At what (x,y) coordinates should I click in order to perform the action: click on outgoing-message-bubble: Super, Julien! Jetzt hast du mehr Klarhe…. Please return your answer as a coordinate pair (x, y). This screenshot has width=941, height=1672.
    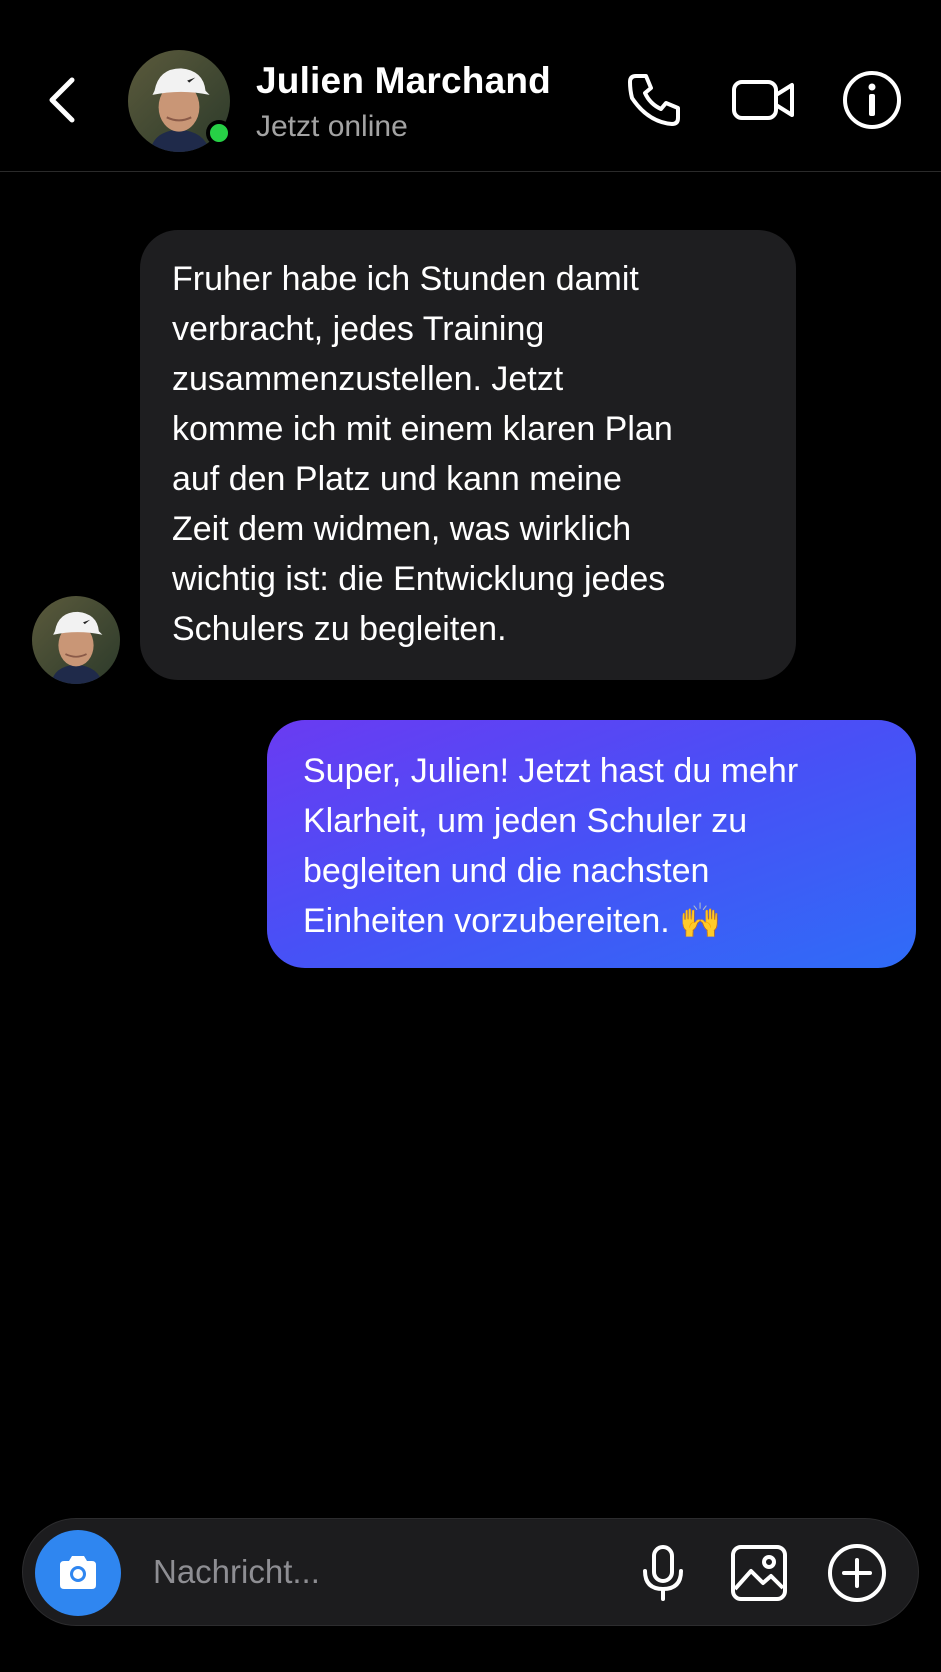
    Looking at the image, I should click on (591, 844).